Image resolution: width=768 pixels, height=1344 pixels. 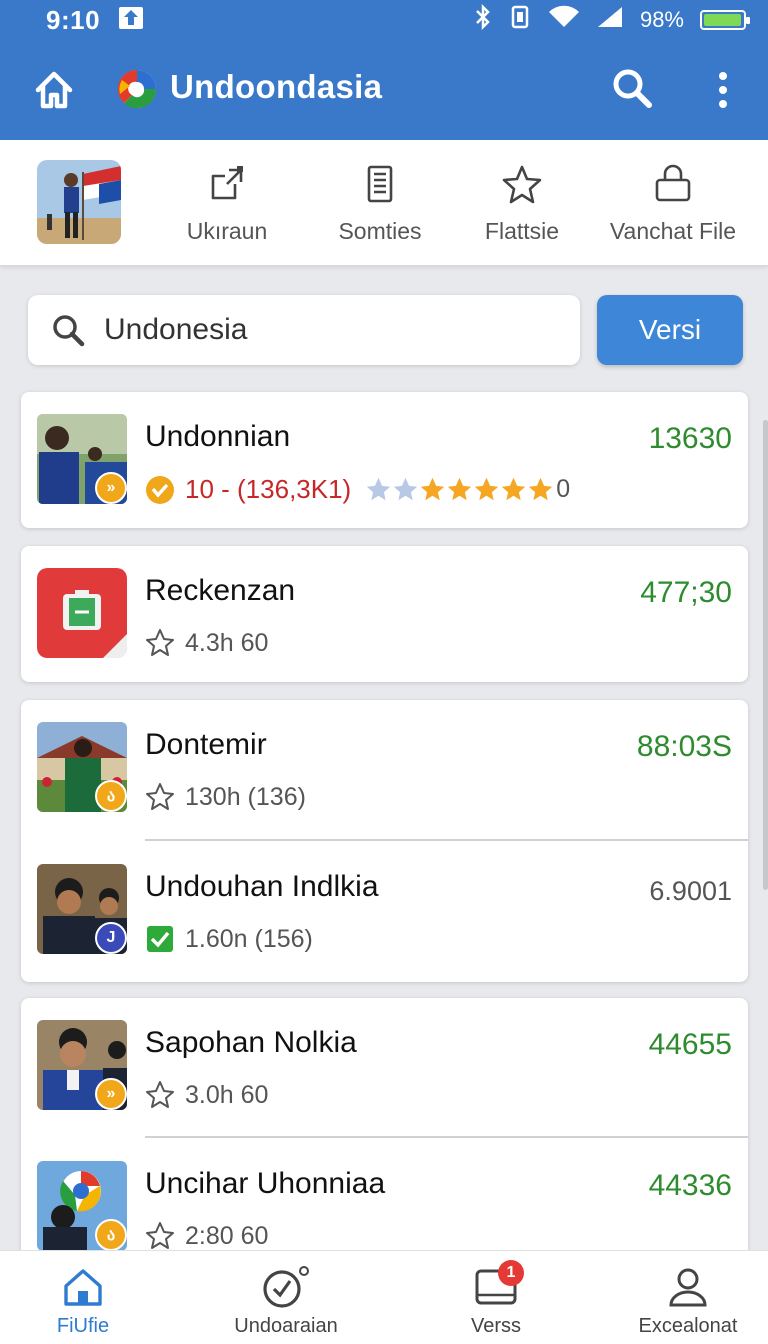 What do you see at coordinates (684, 746) in the screenshot?
I see `item-value: 88:03S` at bounding box center [684, 746].